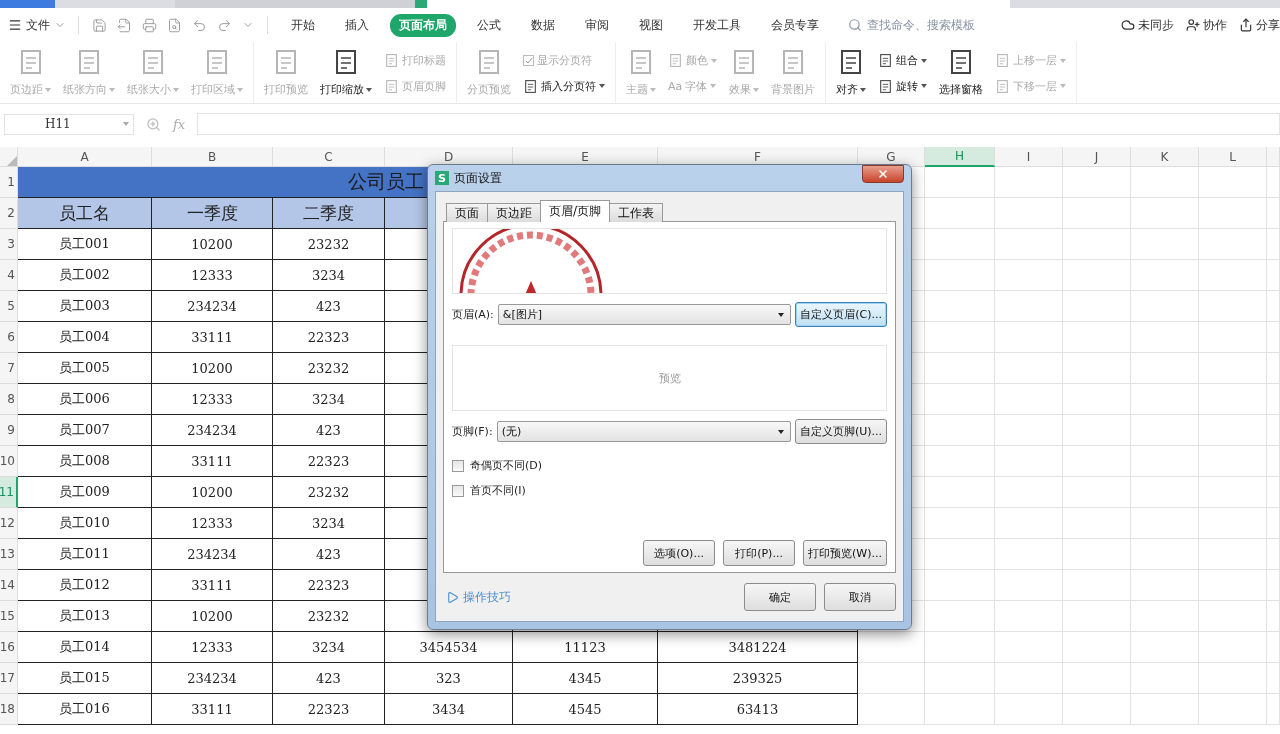 Image resolution: width=1280 pixels, height=734 pixels. Describe the element at coordinates (9, 275) in the screenshot. I see `row-header: 4` at that location.